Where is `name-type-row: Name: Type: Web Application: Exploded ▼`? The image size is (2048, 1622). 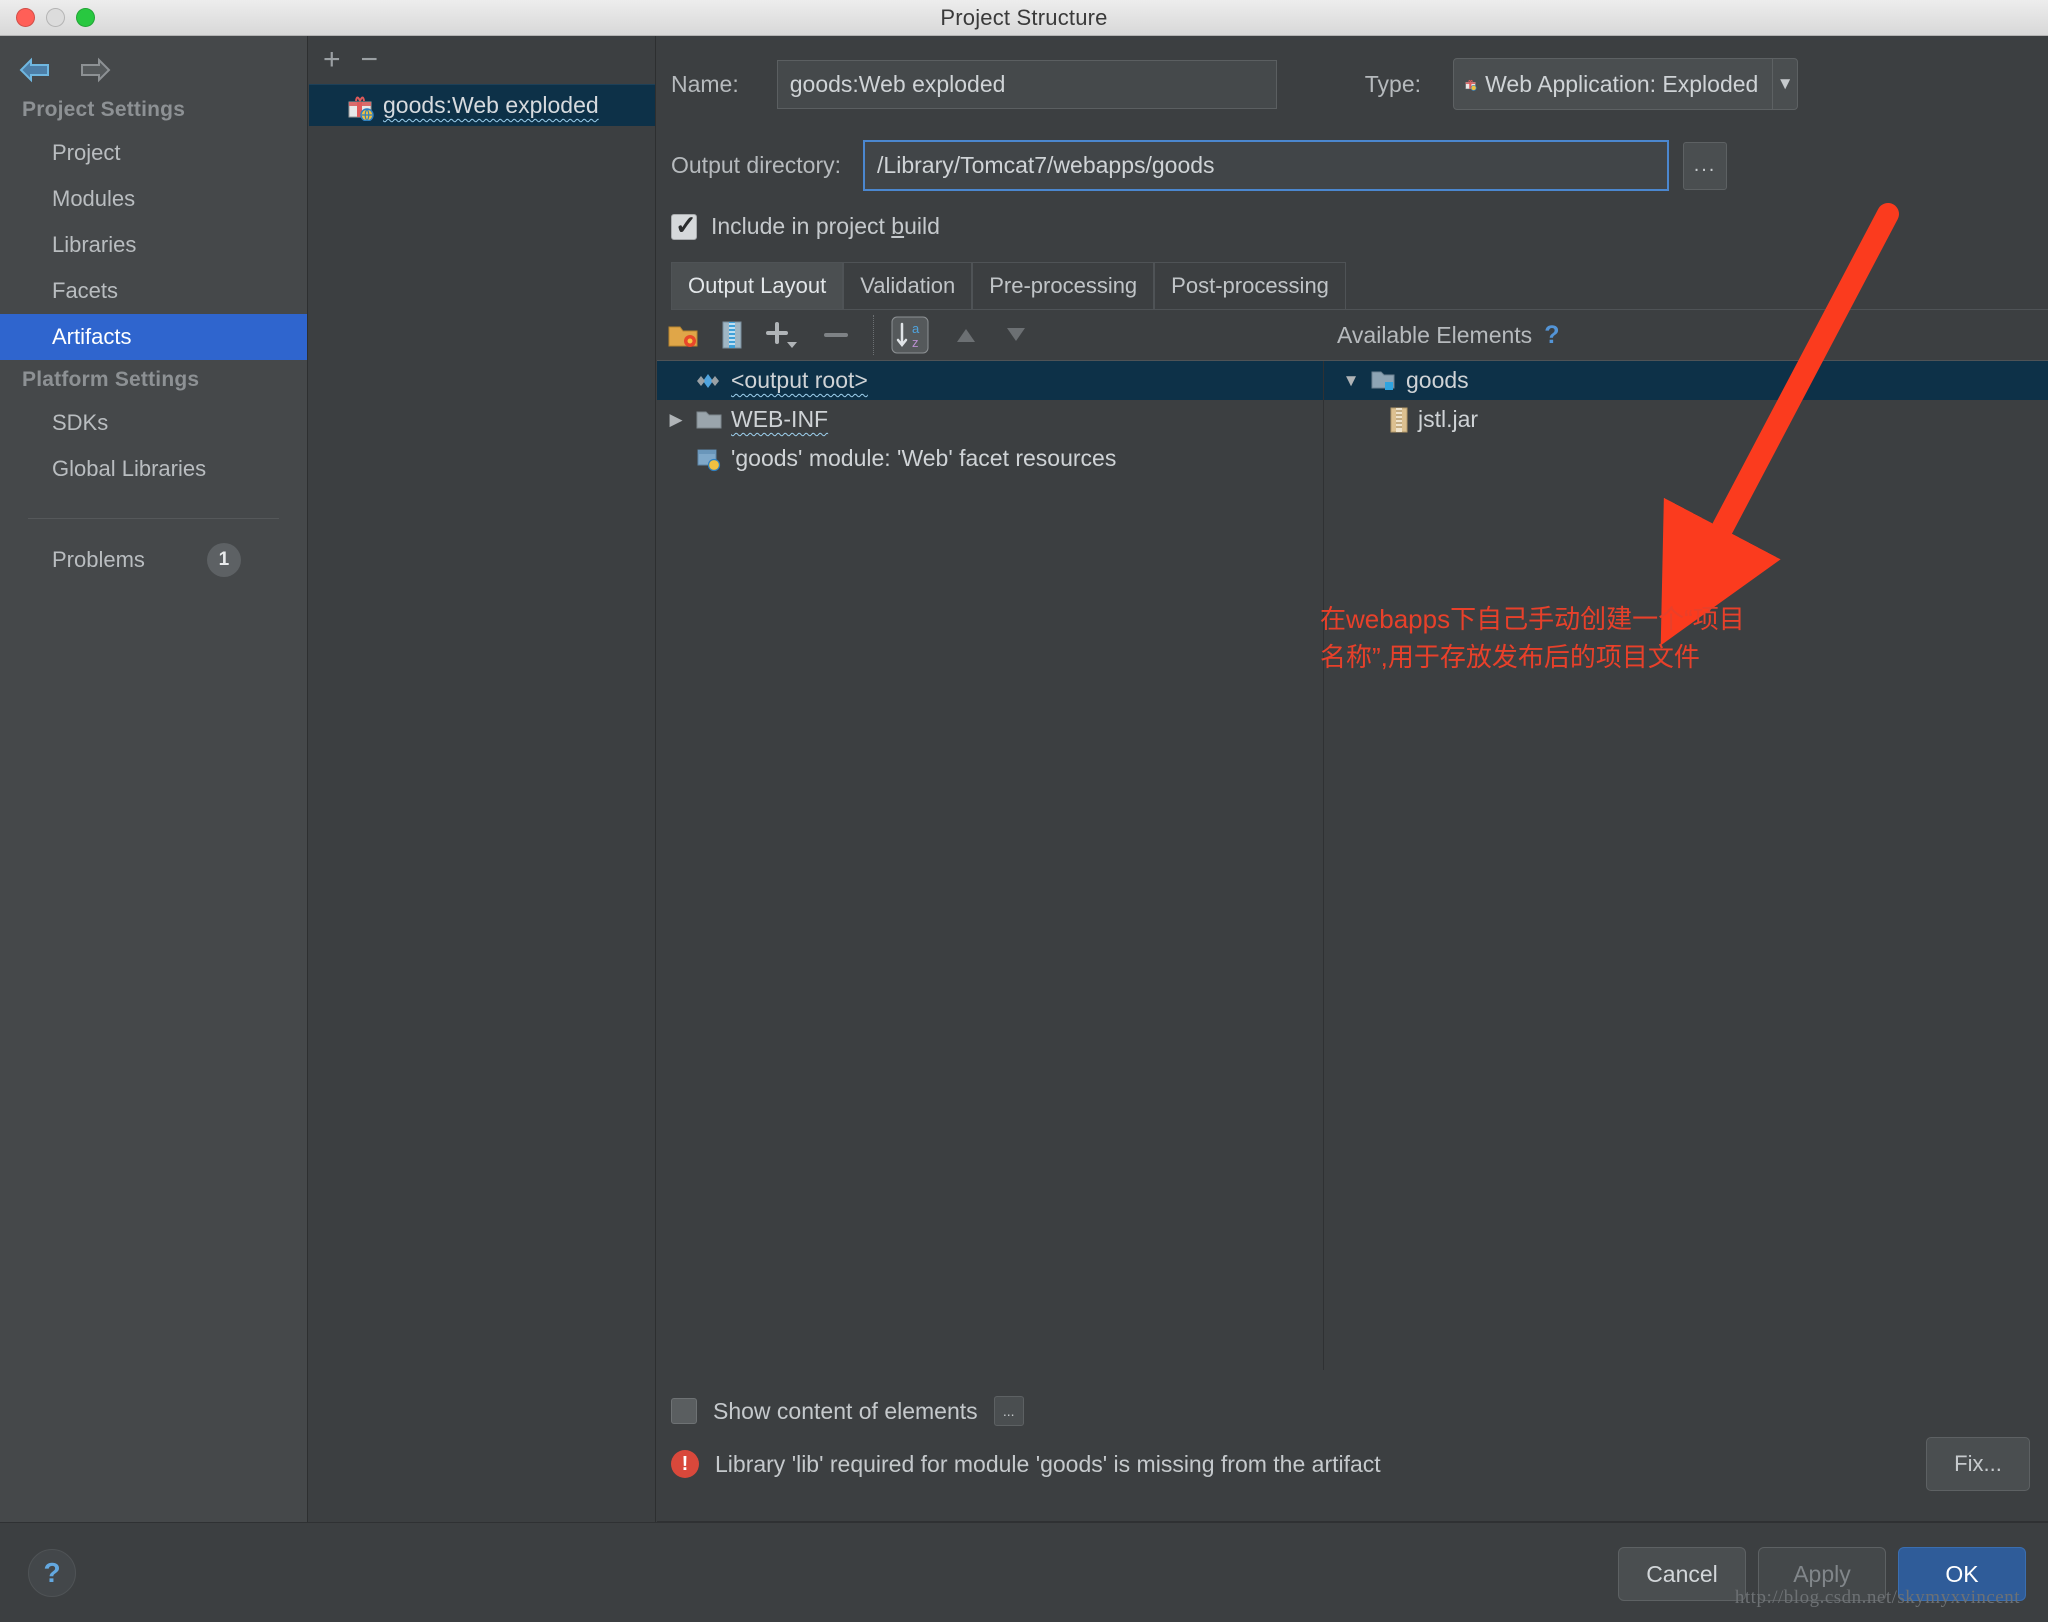
name-type-row: Name: Type: Web Application: Exploded ▼ is located at coordinates (1352, 73).